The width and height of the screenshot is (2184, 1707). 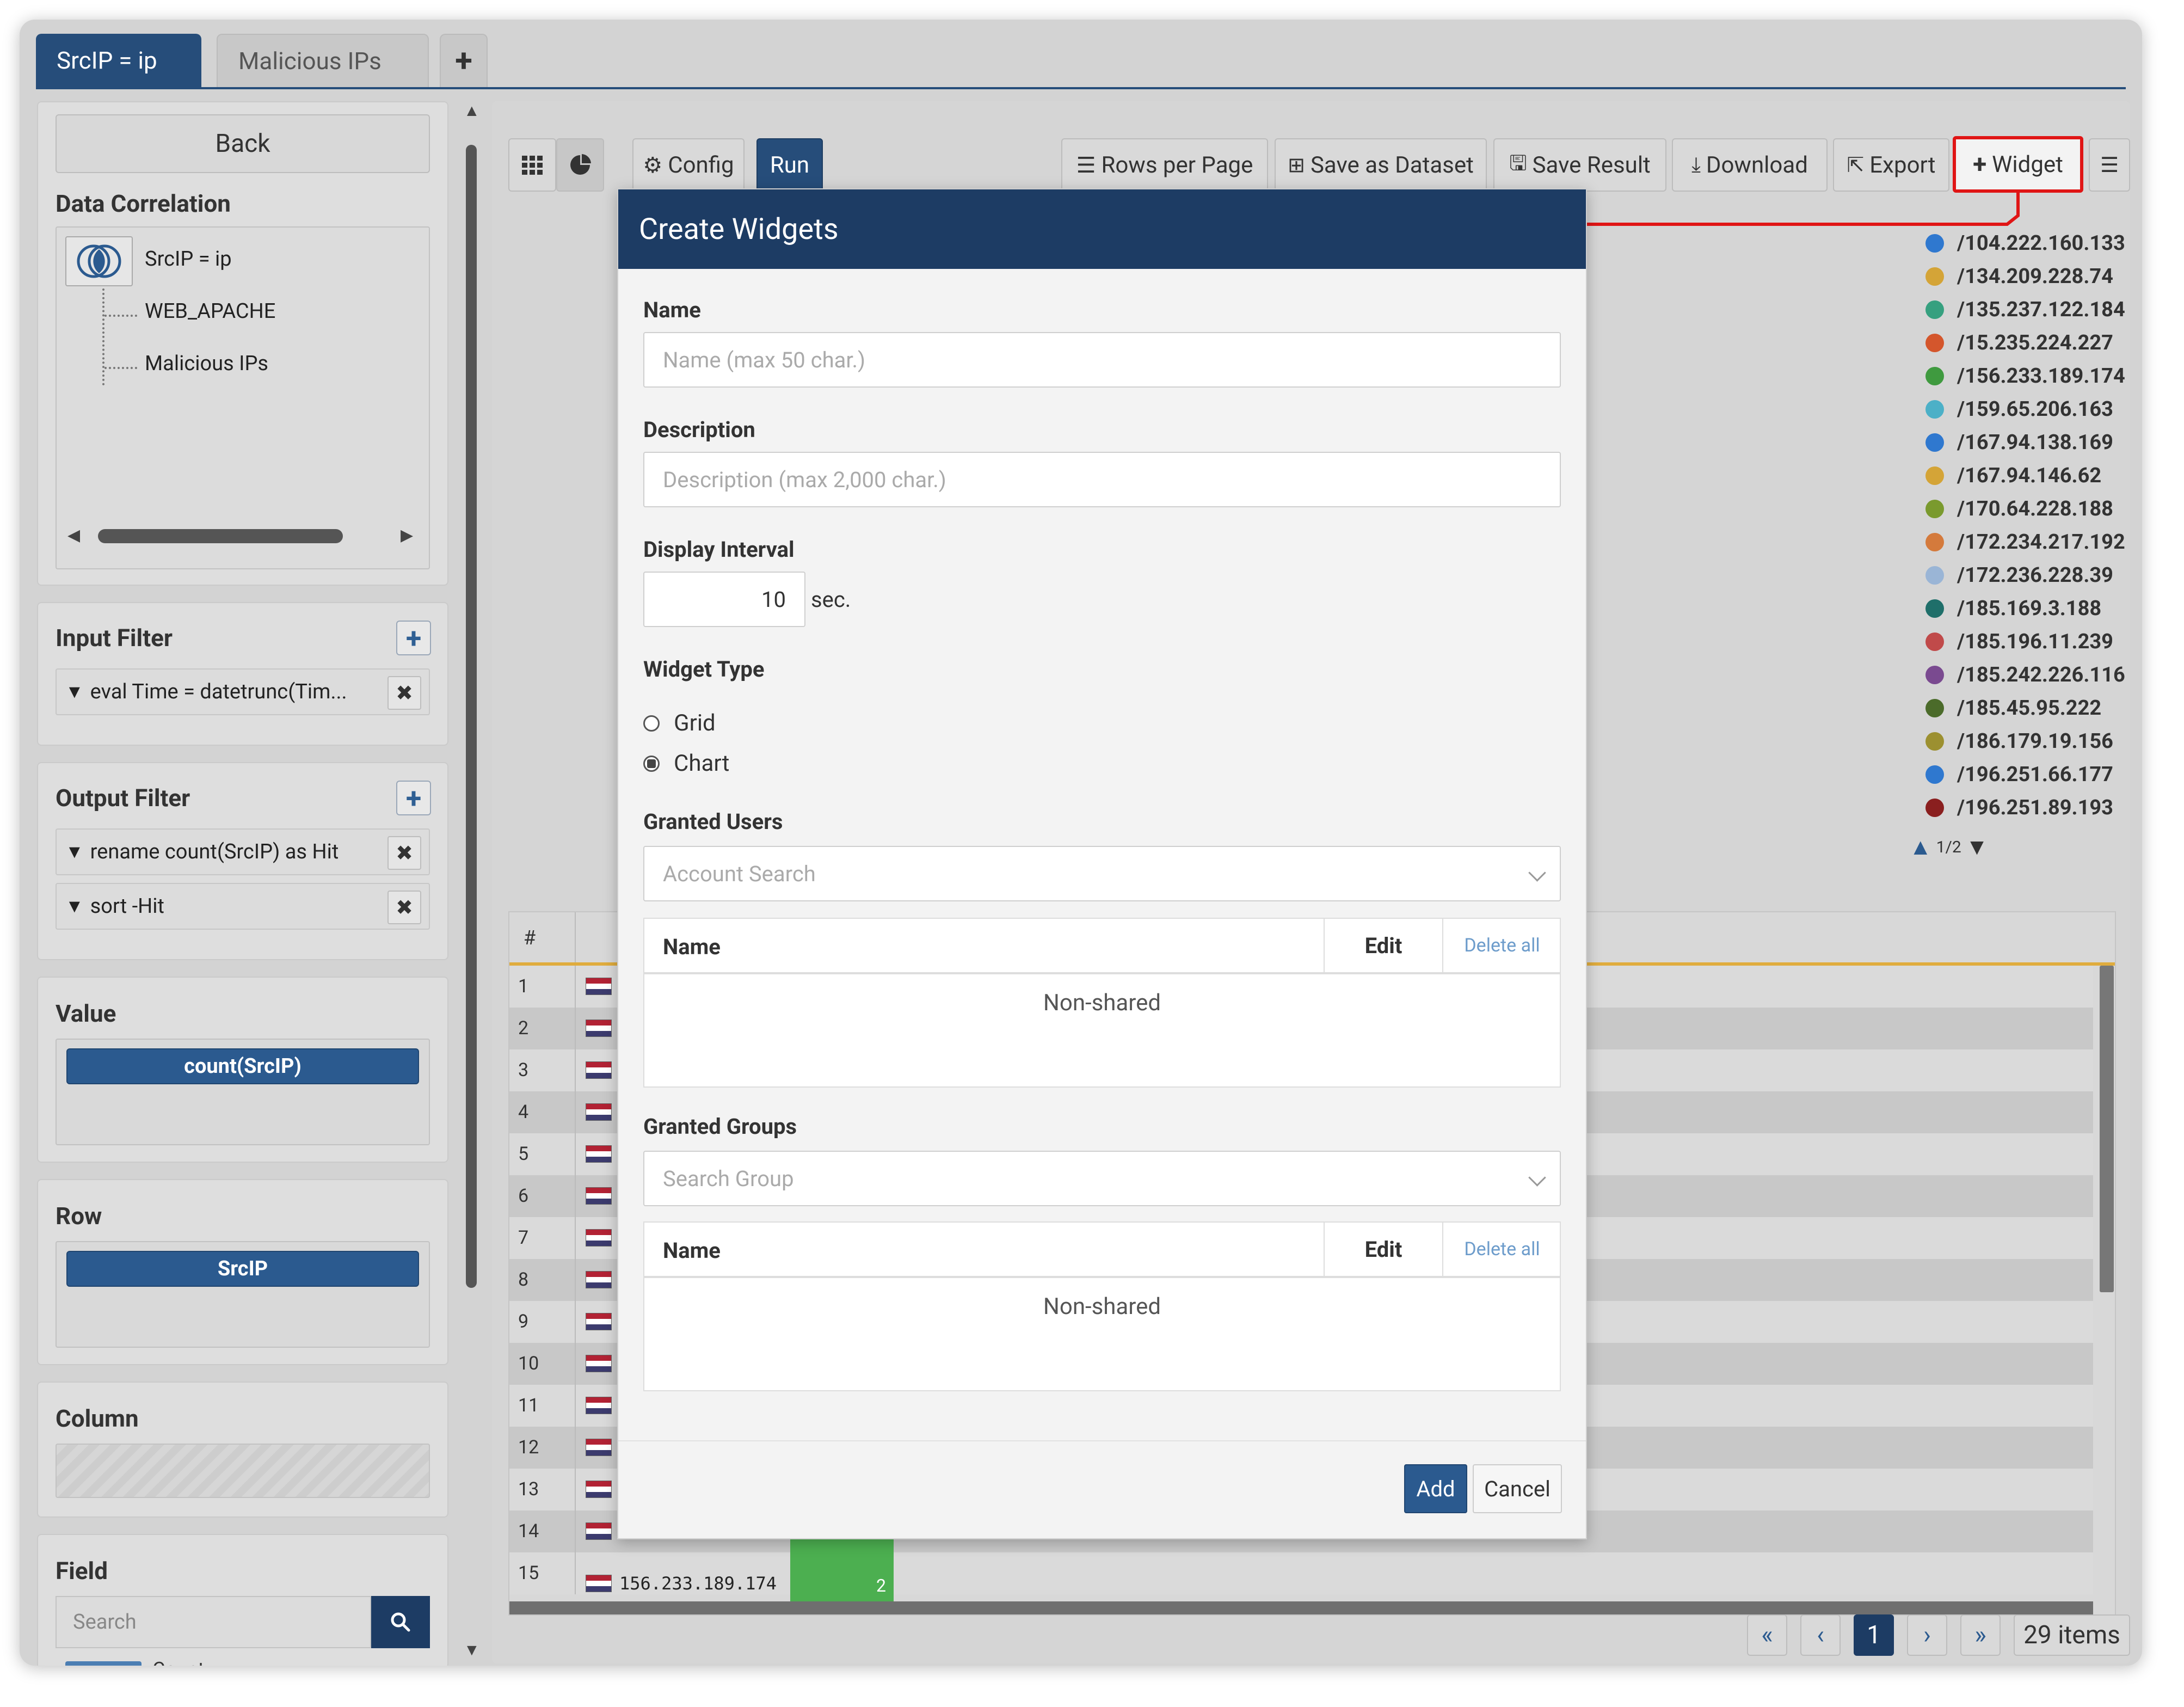 What do you see at coordinates (413, 798) in the screenshot?
I see `add-output-filter-button: +` at bounding box center [413, 798].